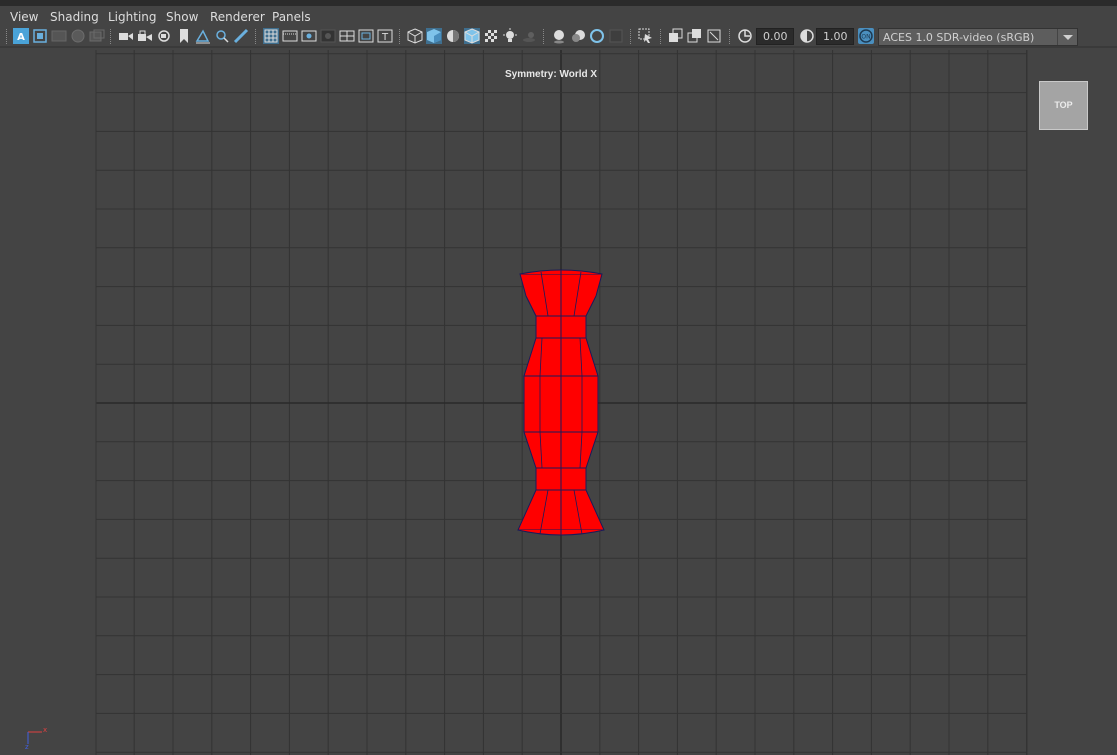  What do you see at coordinates (1063, 105) in the screenshot?
I see `viewcube: TOP` at bounding box center [1063, 105].